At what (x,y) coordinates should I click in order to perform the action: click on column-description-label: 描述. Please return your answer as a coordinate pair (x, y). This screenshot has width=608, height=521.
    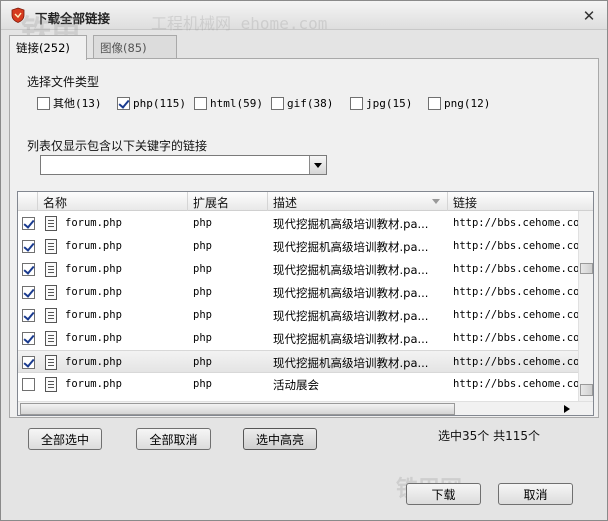
    Looking at the image, I should click on (285, 203).